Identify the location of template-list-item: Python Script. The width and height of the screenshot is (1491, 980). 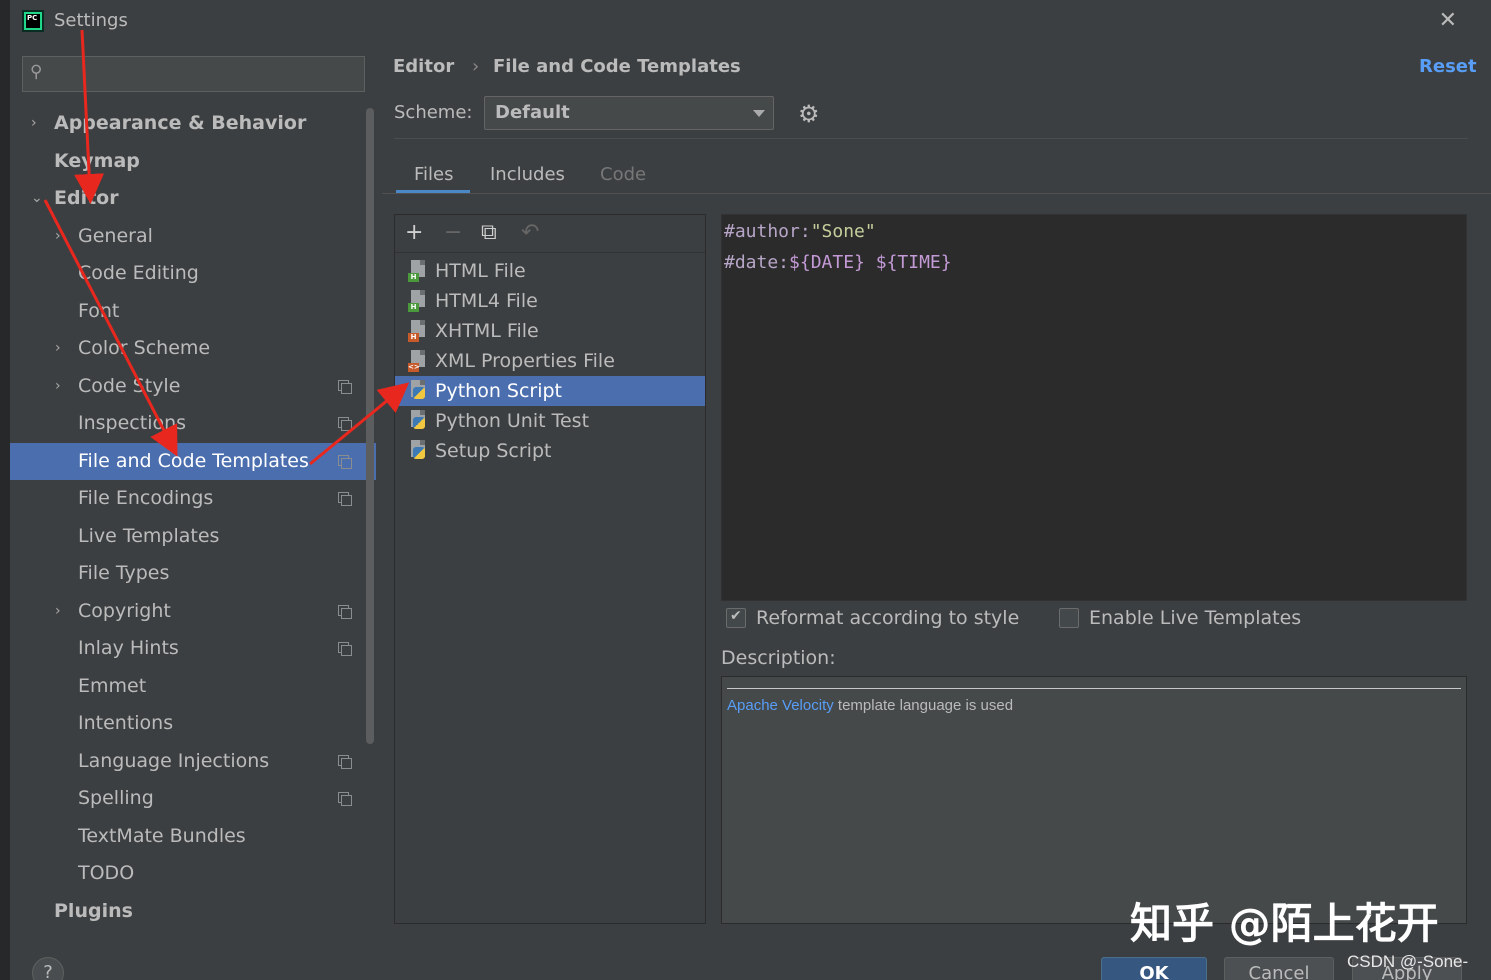
(550, 391).